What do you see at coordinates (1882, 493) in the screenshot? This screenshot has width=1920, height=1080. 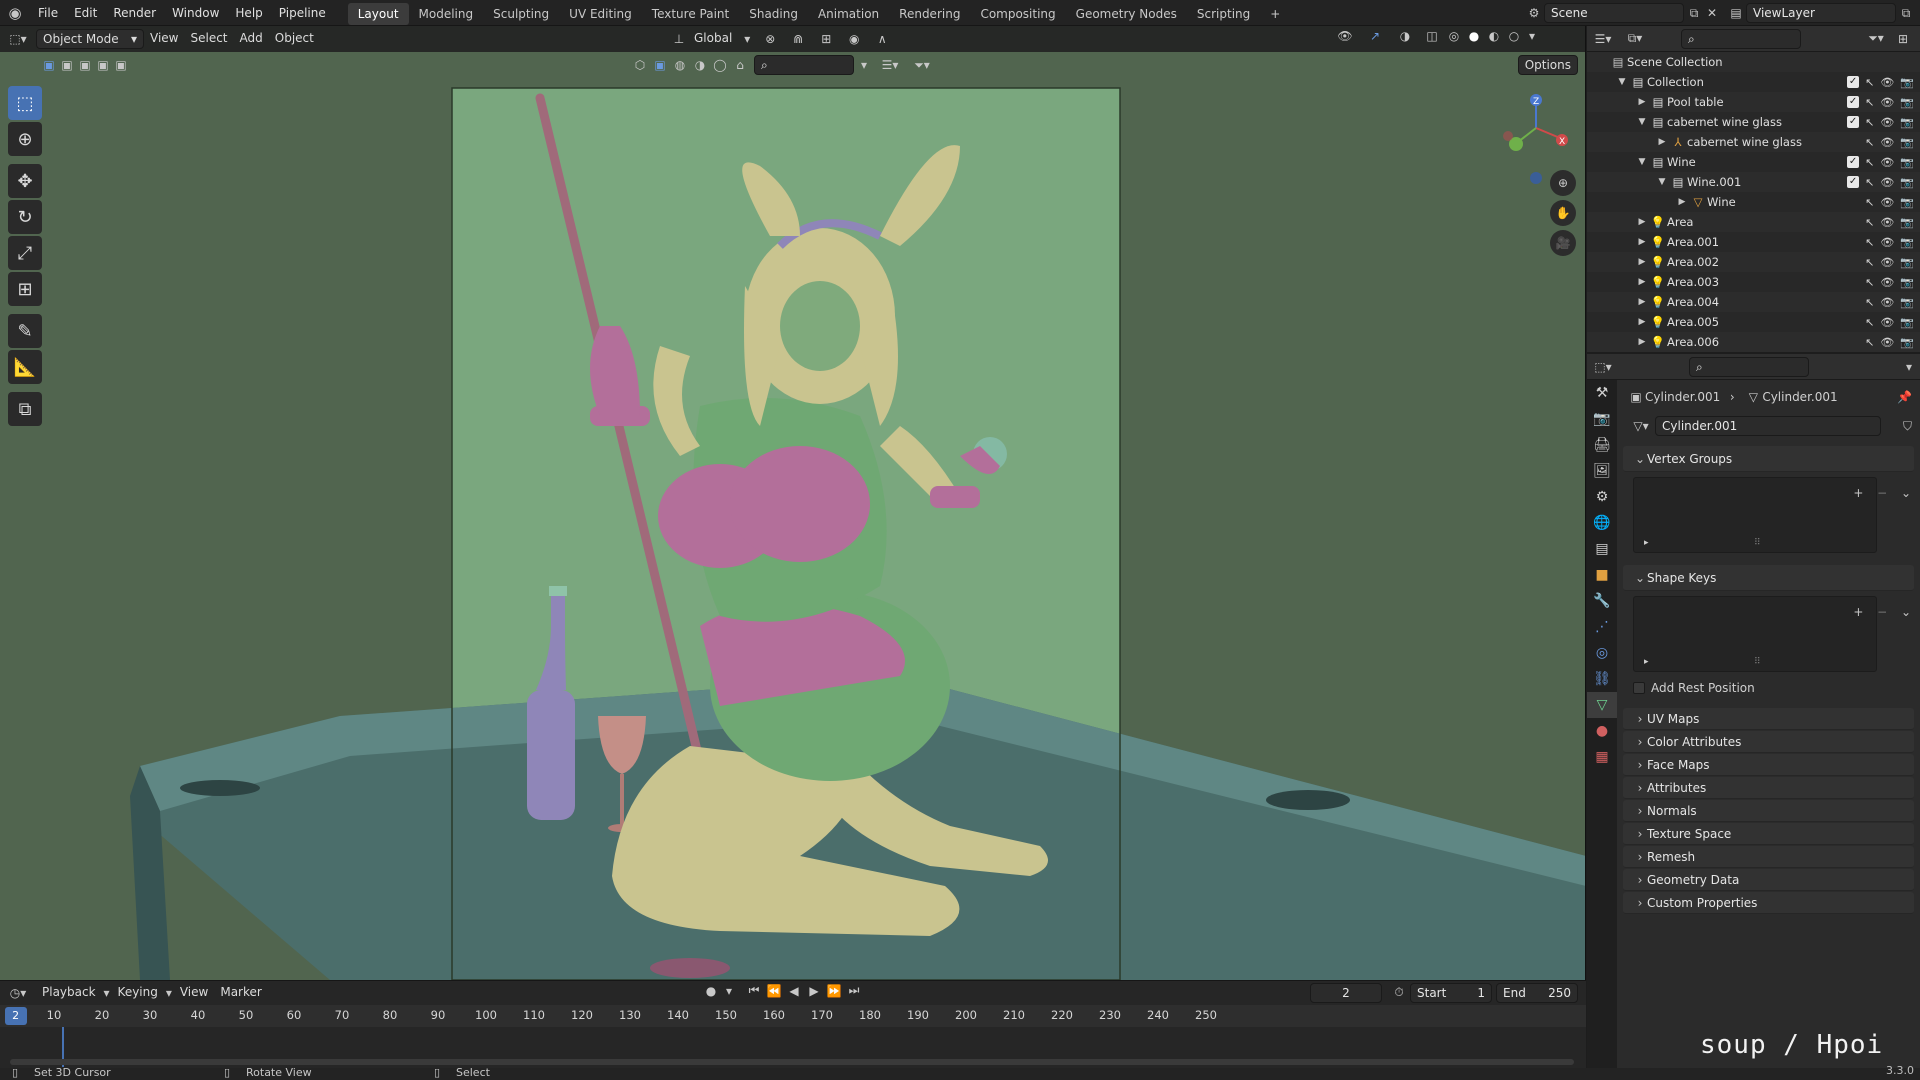 I see `remove-icon: −` at bounding box center [1882, 493].